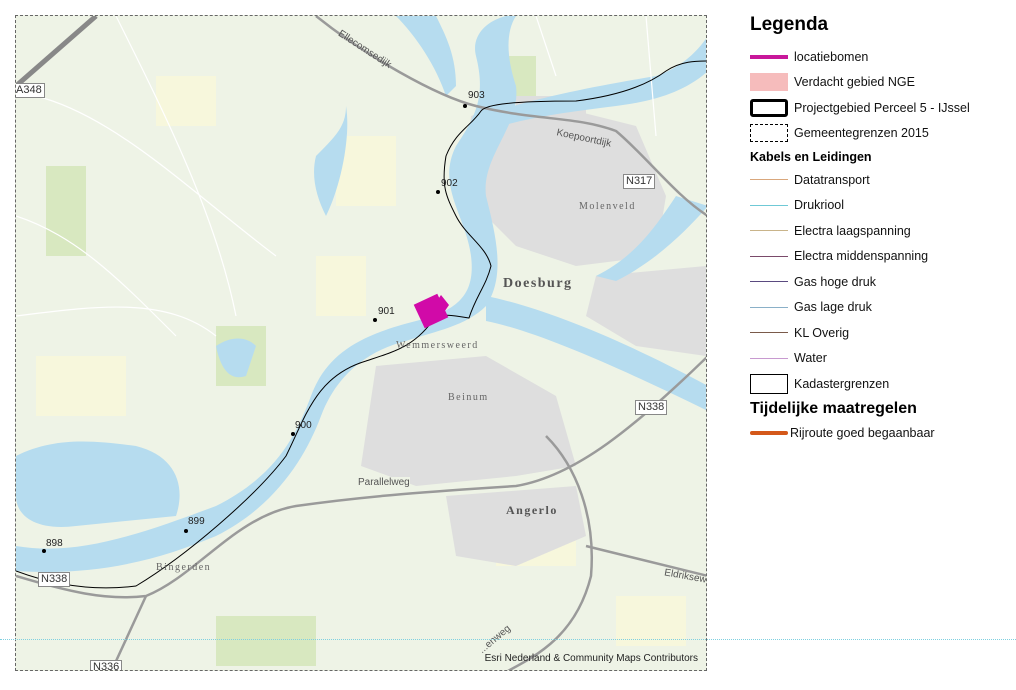 Image resolution: width=1016 pixels, height=690 pixels. I want to click on thick-outline-symbol-icon, so click(769, 107).